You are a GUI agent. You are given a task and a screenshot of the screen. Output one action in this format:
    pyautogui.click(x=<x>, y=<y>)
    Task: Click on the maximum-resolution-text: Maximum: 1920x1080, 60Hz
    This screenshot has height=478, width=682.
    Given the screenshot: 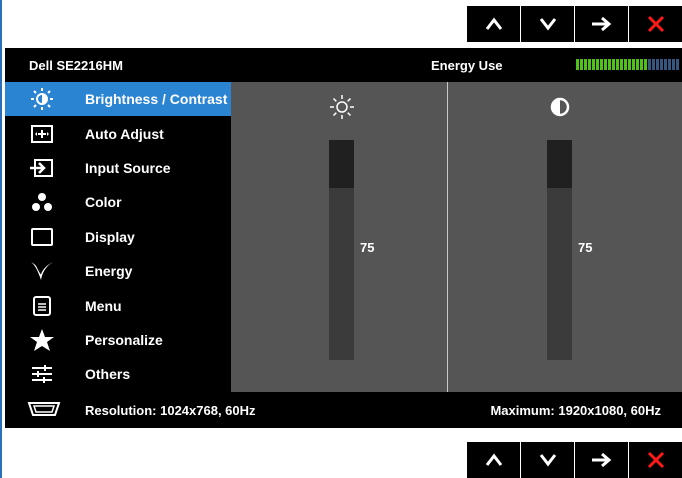 What is the action you would take?
    pyautogui.click(x=575, y=410)
    